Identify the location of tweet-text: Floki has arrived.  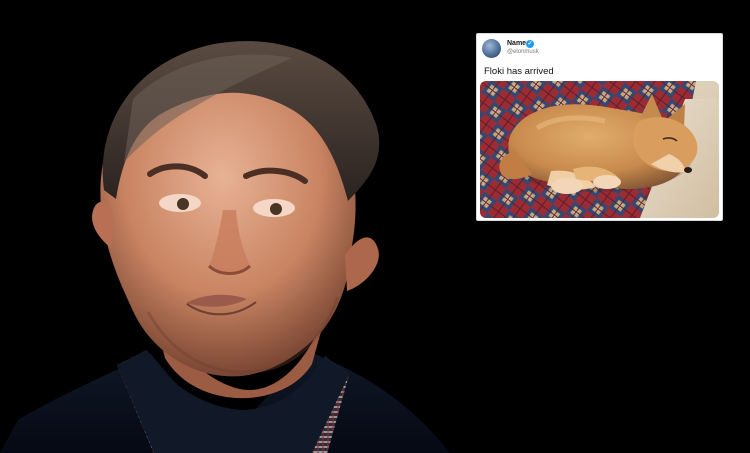
(519, 71).